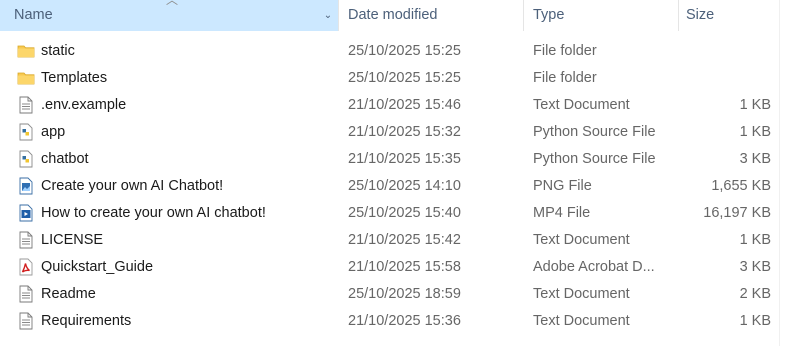 The height and width of the screenshot is (346, 794). What do you see at coordinates (86, 321) in the screenshot?
I see `file-name: Requirements` at bounding box center [86, 321].